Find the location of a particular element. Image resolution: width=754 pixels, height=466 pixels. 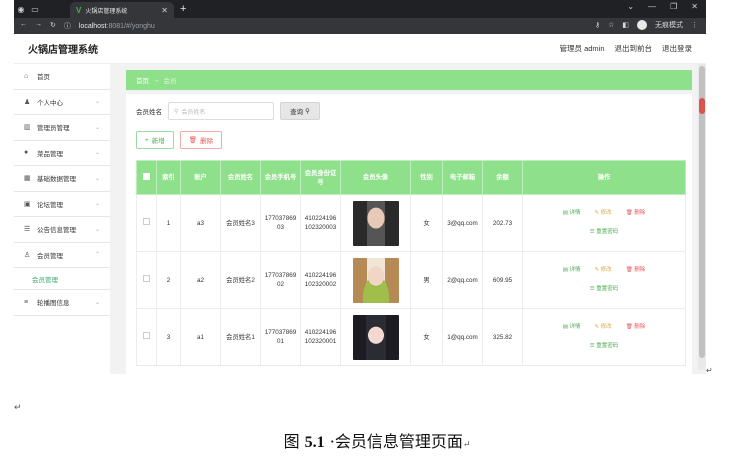

breadcrumb-arrow: → is located at coordinates (156, 80).